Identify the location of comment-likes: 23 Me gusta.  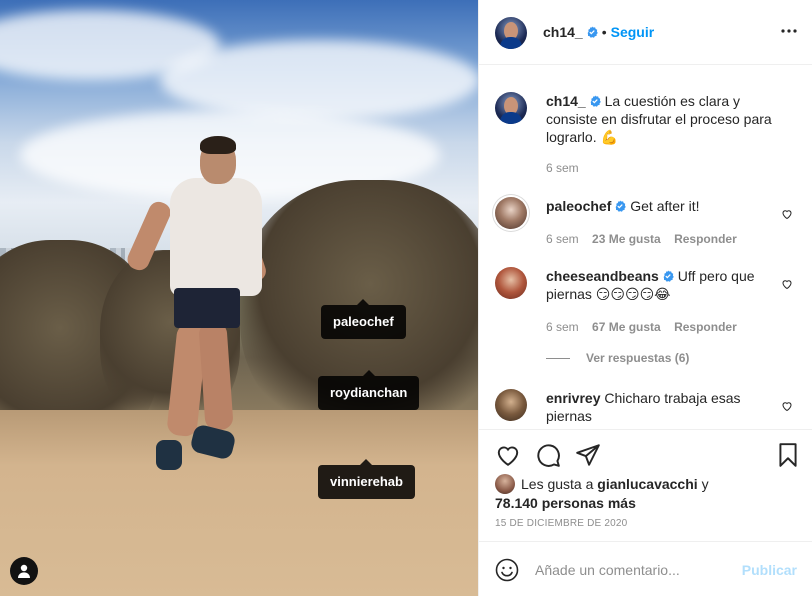
(626, 239).